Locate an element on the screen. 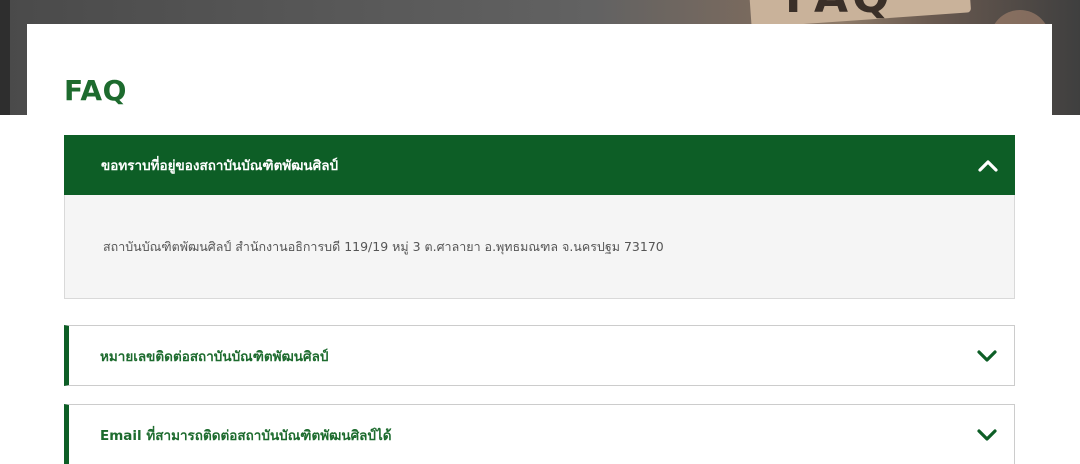 This screenshot has width=1080, height=464. faq-toggle-address: ขอทราบที่อยู่ของสถาบันบัณฑิตพัฒนศิลป์ is located at coordinates (539, 165).